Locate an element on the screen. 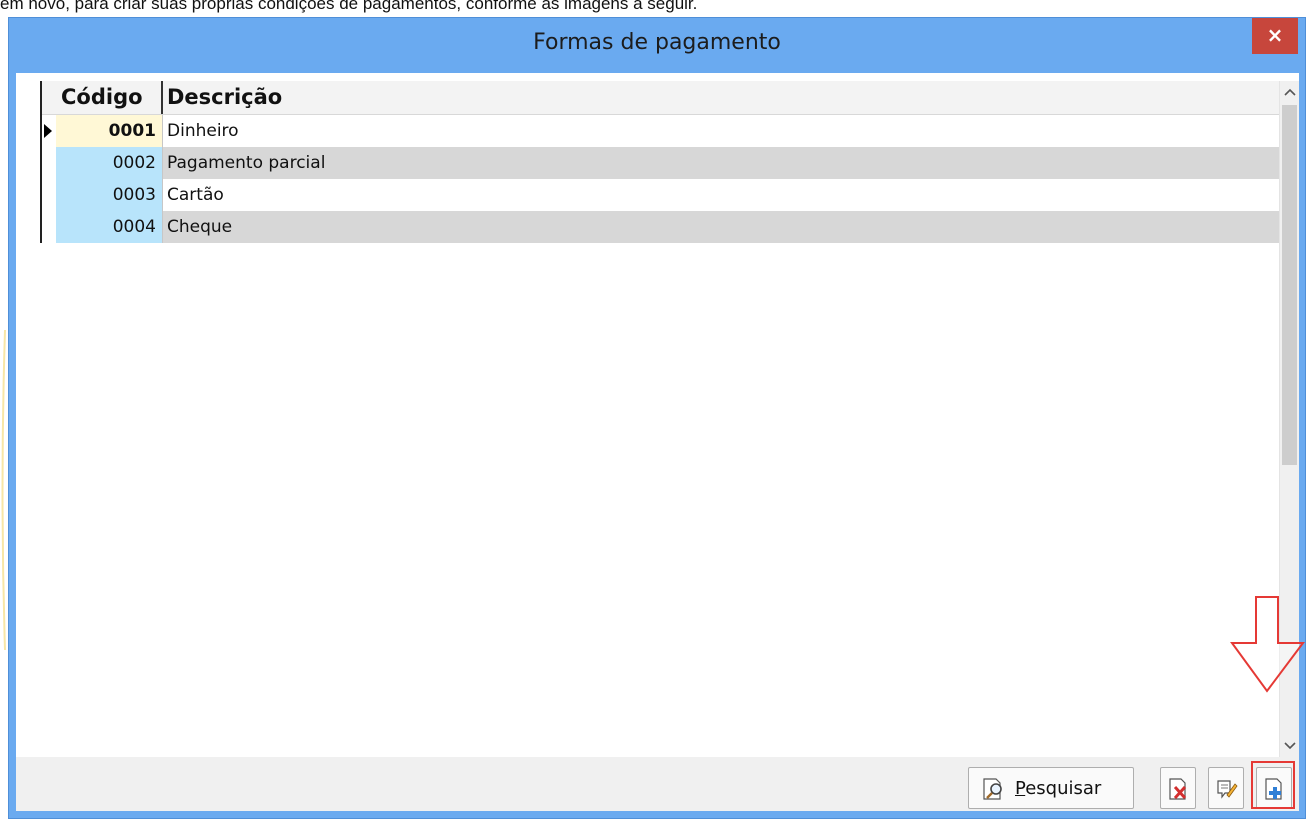 This screenshot has width=1308, height=821. grid-header: Código Descrição is located at coordinates (662, 98).